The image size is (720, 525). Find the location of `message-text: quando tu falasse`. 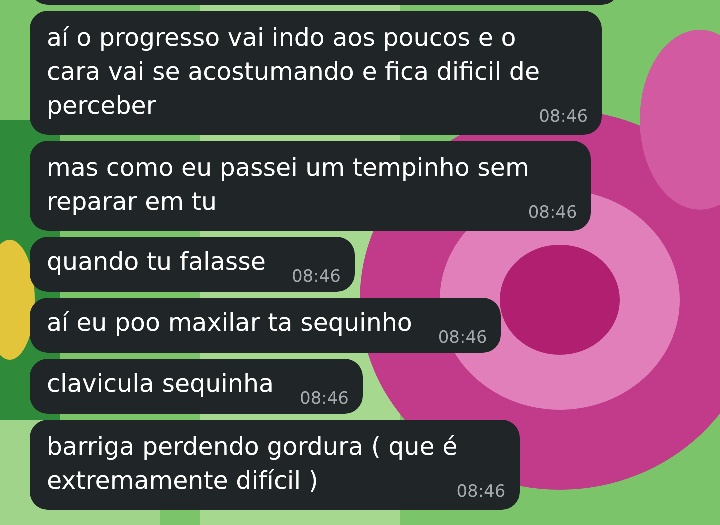

message-text: quando tu falasse is located at coordinates (156, 262).